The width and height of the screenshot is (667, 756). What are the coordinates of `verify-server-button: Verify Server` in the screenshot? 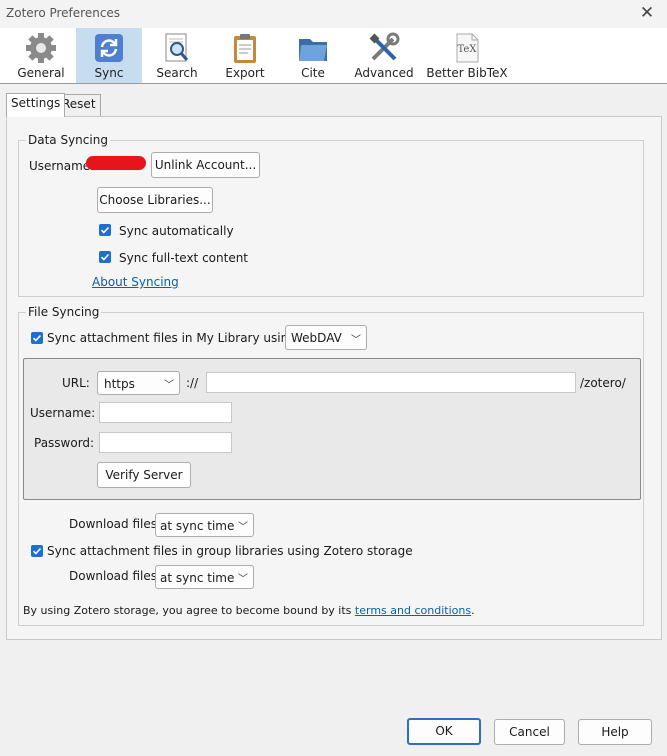 It's located at (144, 475).